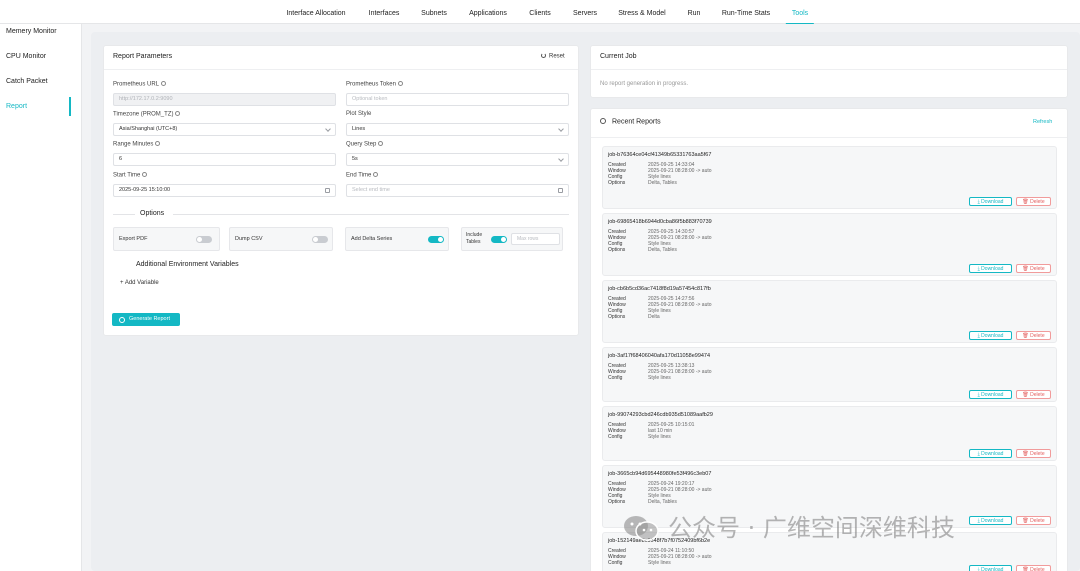  What do you see at coordinates (694, 12) in the screenshot?
I see `tab-run: Run` at bounding box center [694, 12].